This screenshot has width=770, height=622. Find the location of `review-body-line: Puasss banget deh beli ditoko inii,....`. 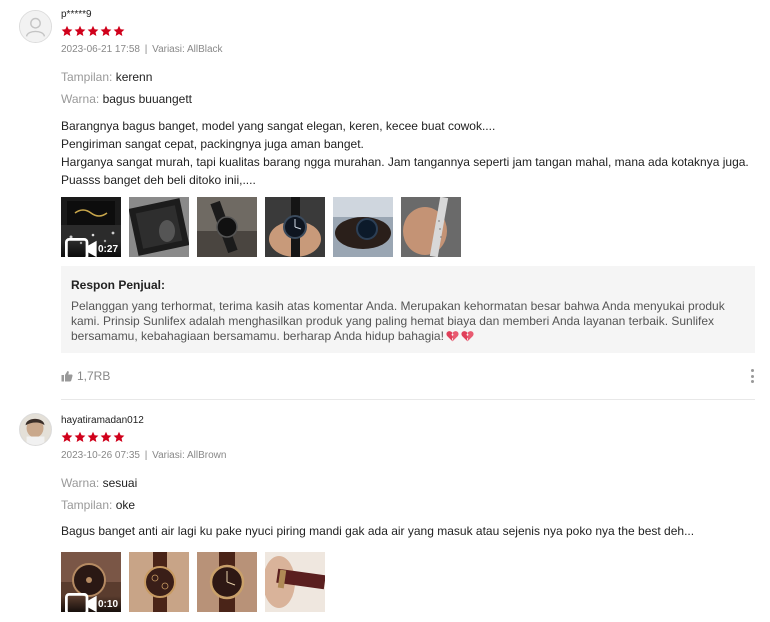

review-body-line: Puasss banget deh beli ditoko inii,.... is located at coordinates (158, 180).